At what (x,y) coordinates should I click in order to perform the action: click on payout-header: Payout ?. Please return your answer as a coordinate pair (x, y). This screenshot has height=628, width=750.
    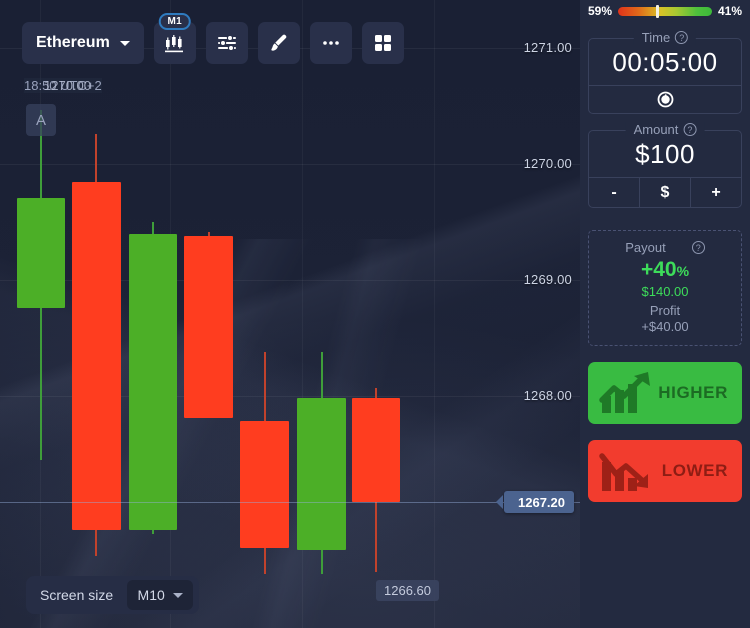
    Looking at the image, I should click on (665, 247).